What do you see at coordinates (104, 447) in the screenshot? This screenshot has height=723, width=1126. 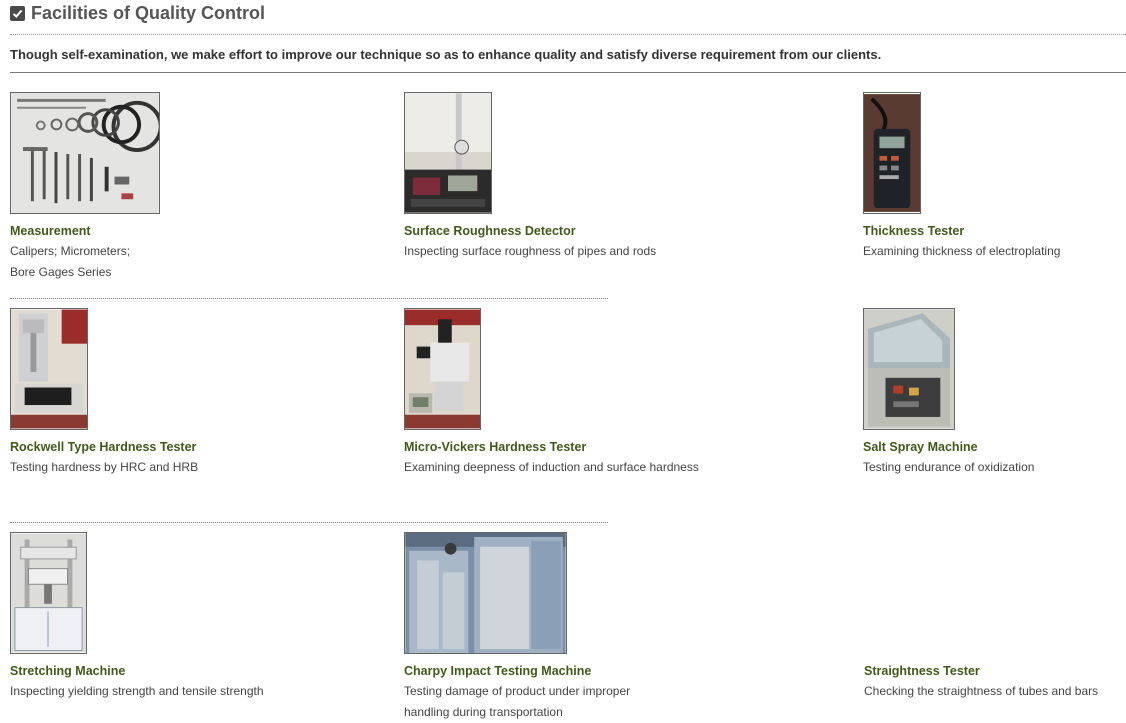 I see `facility-name: Rockwell Type Hardness Tester` at bounding box center [104, 447].